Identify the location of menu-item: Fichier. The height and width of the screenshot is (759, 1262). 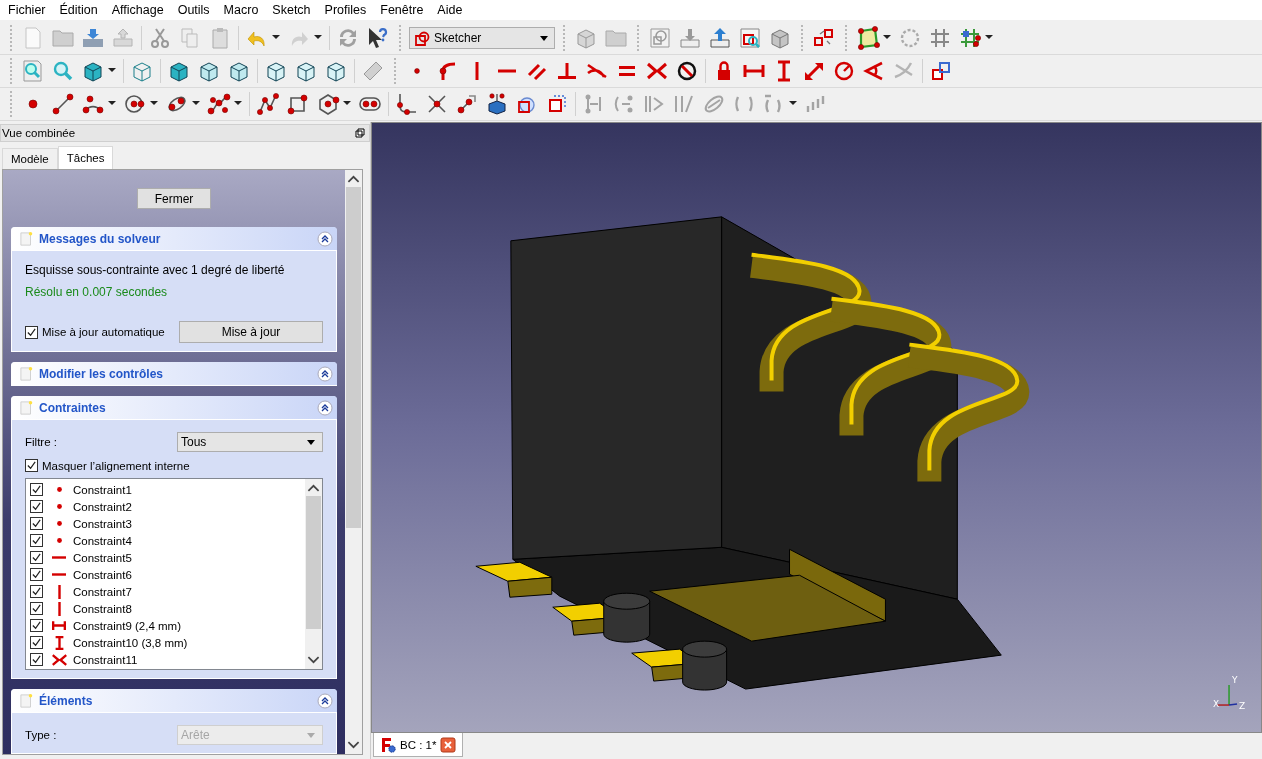
(27, 10).